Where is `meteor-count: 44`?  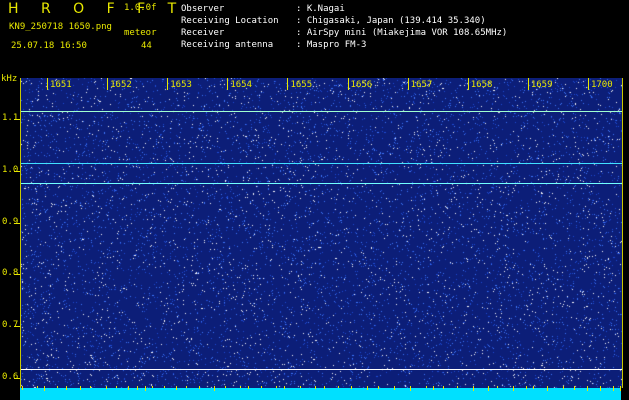 meteor-count: 44 is located at coordinates (146, 46).